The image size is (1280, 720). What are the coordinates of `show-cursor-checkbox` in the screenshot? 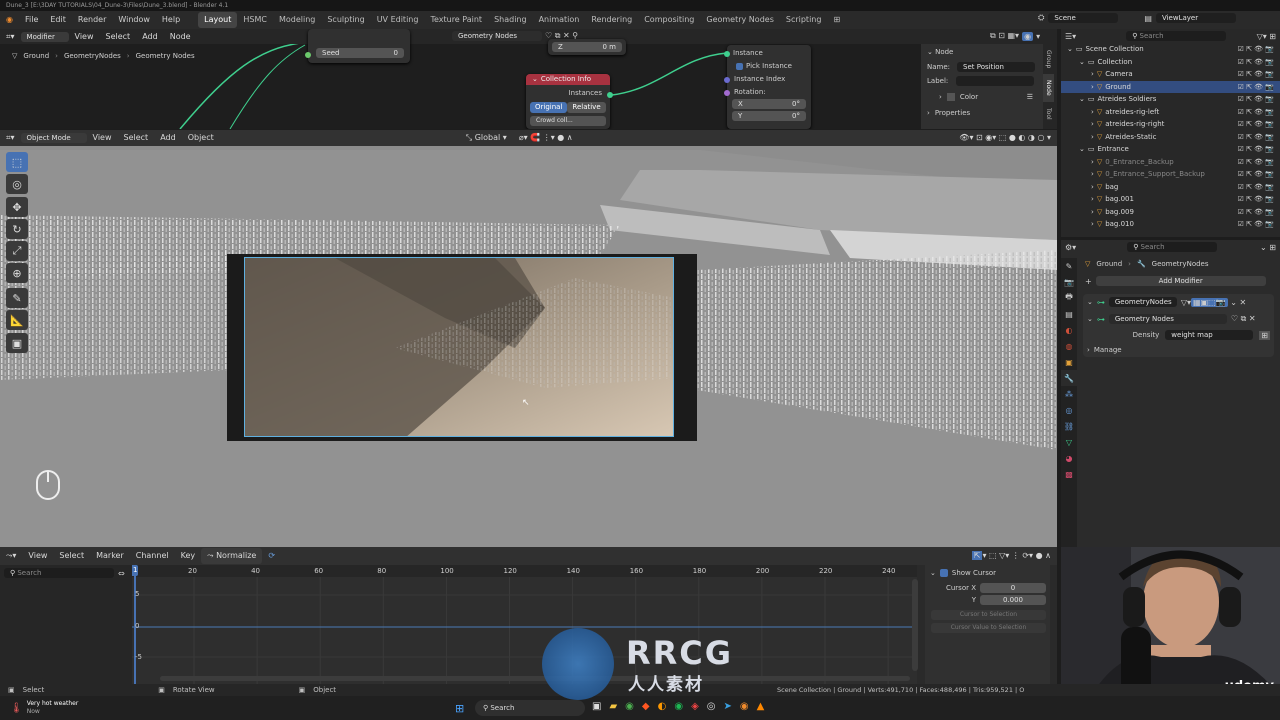 It's located at (943, 573).